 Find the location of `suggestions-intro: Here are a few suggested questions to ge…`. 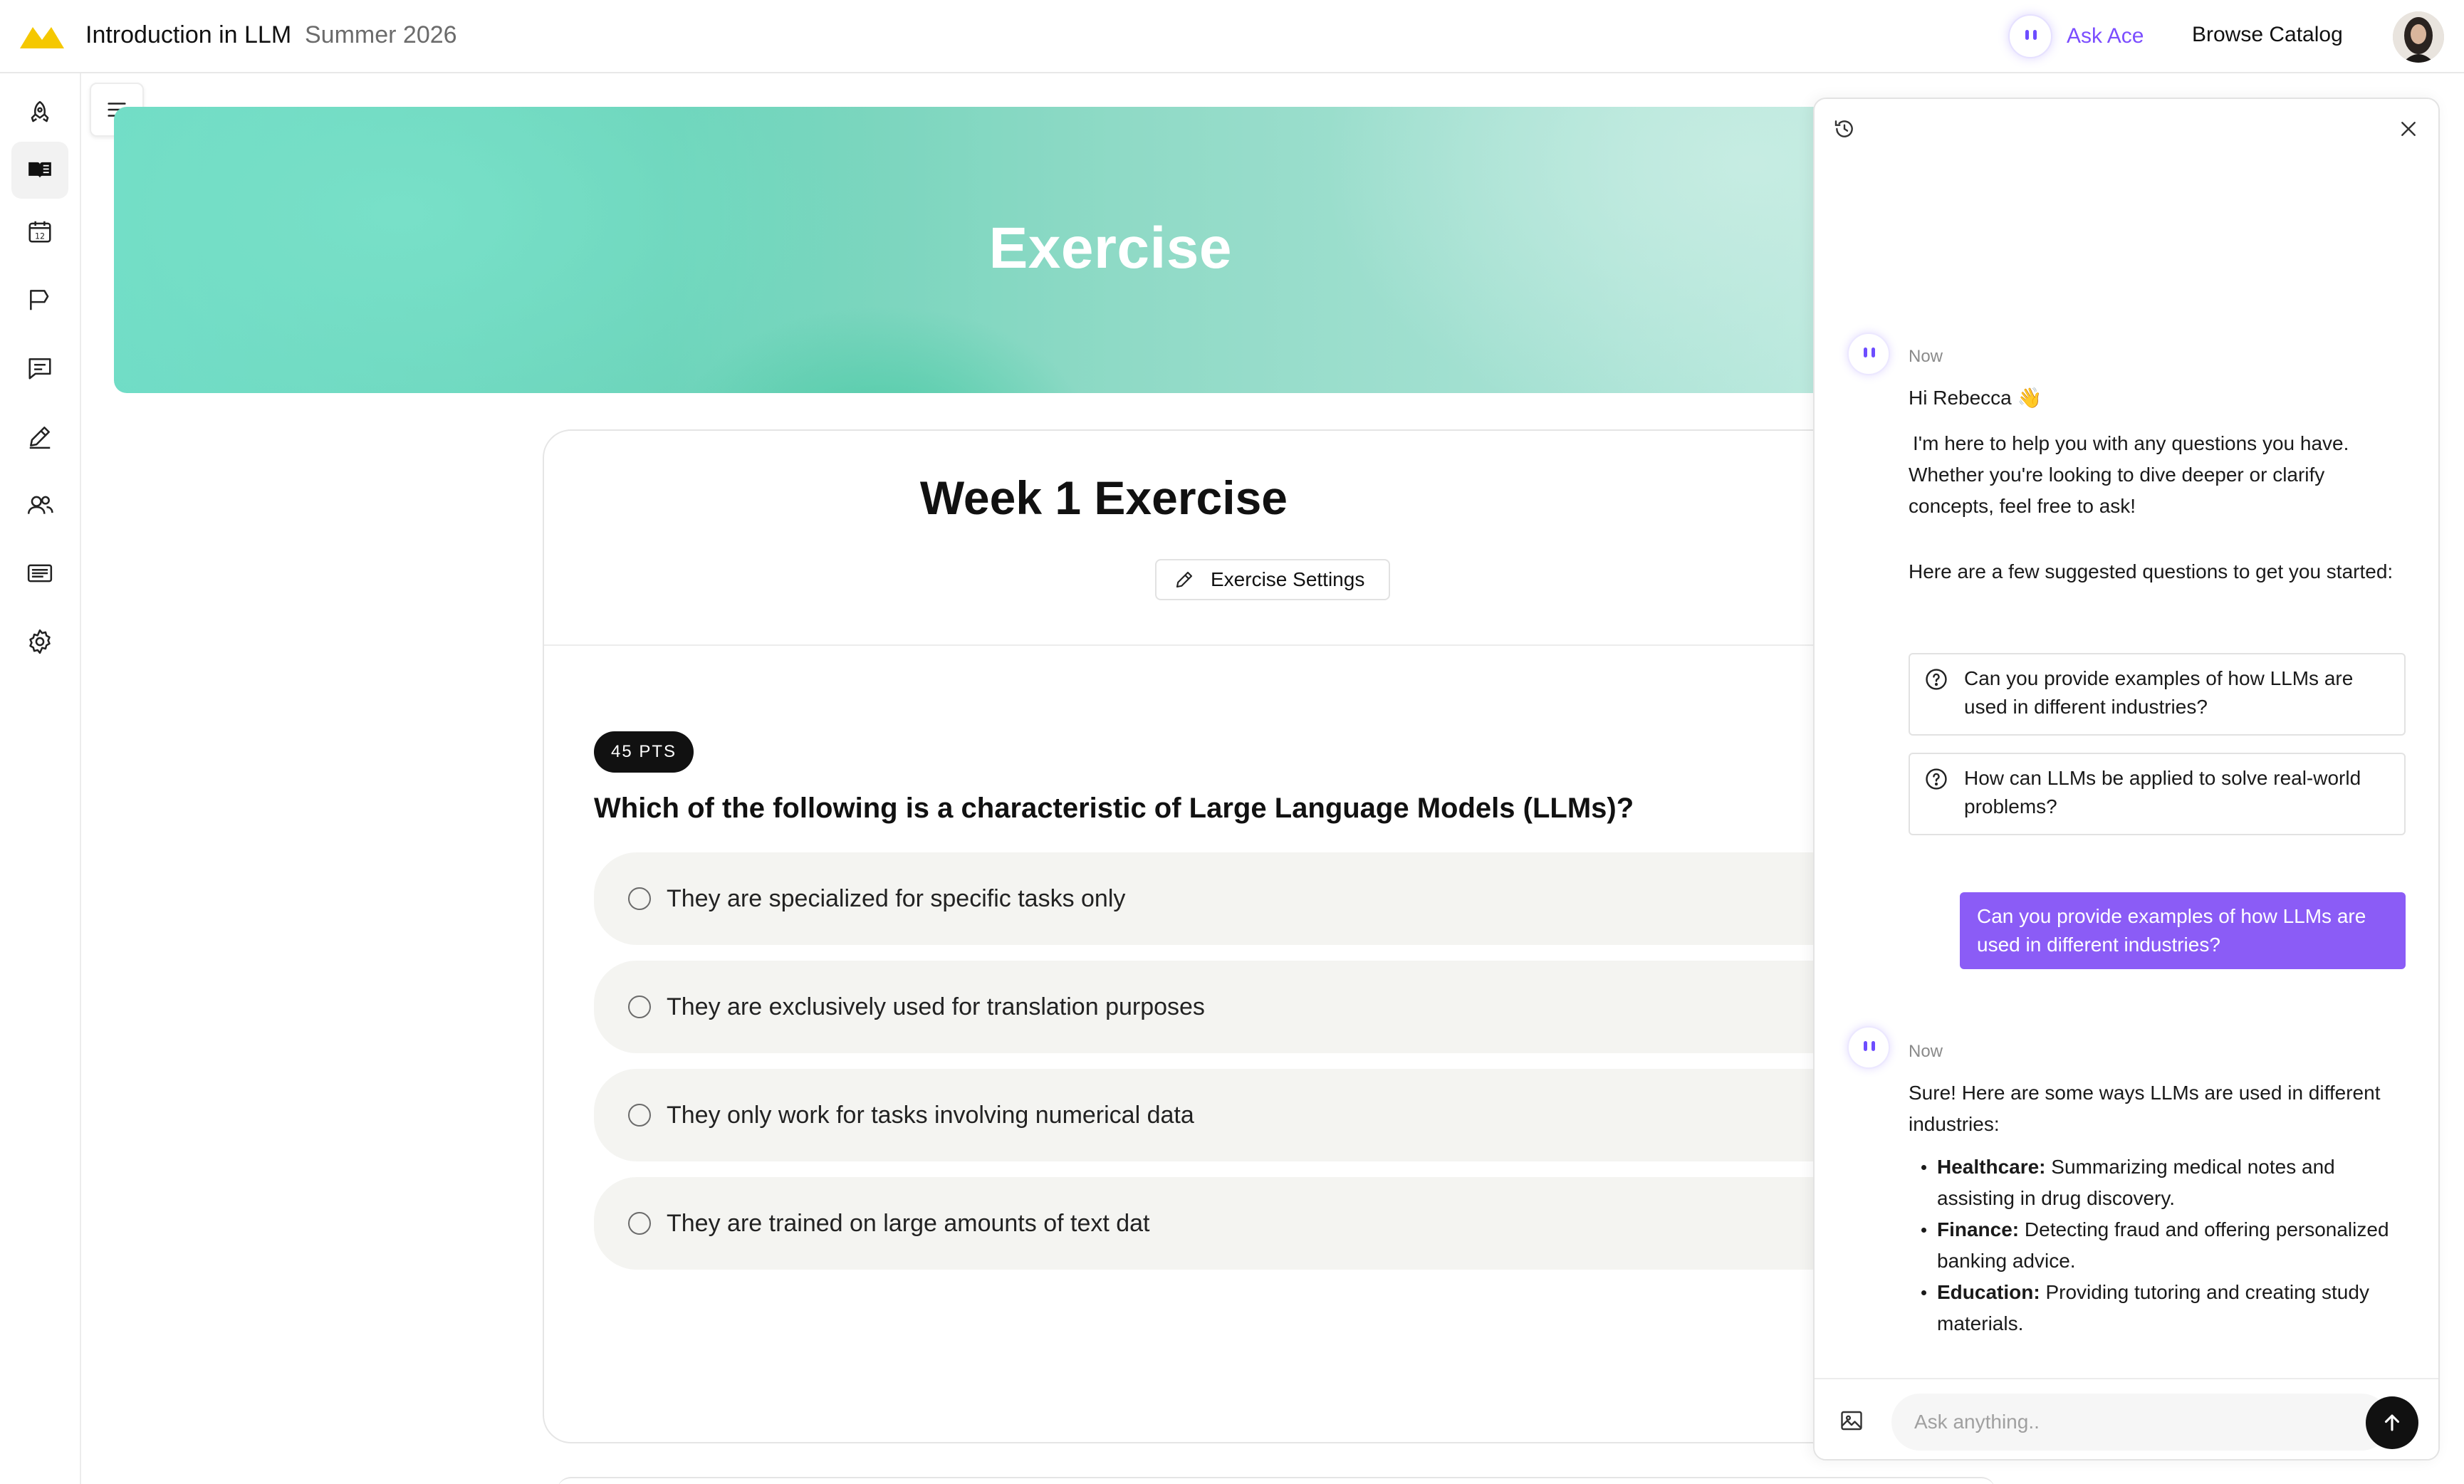

suggestions-intro: Here are a few suggested questions to ge… is located at coordinates (2151, 571).